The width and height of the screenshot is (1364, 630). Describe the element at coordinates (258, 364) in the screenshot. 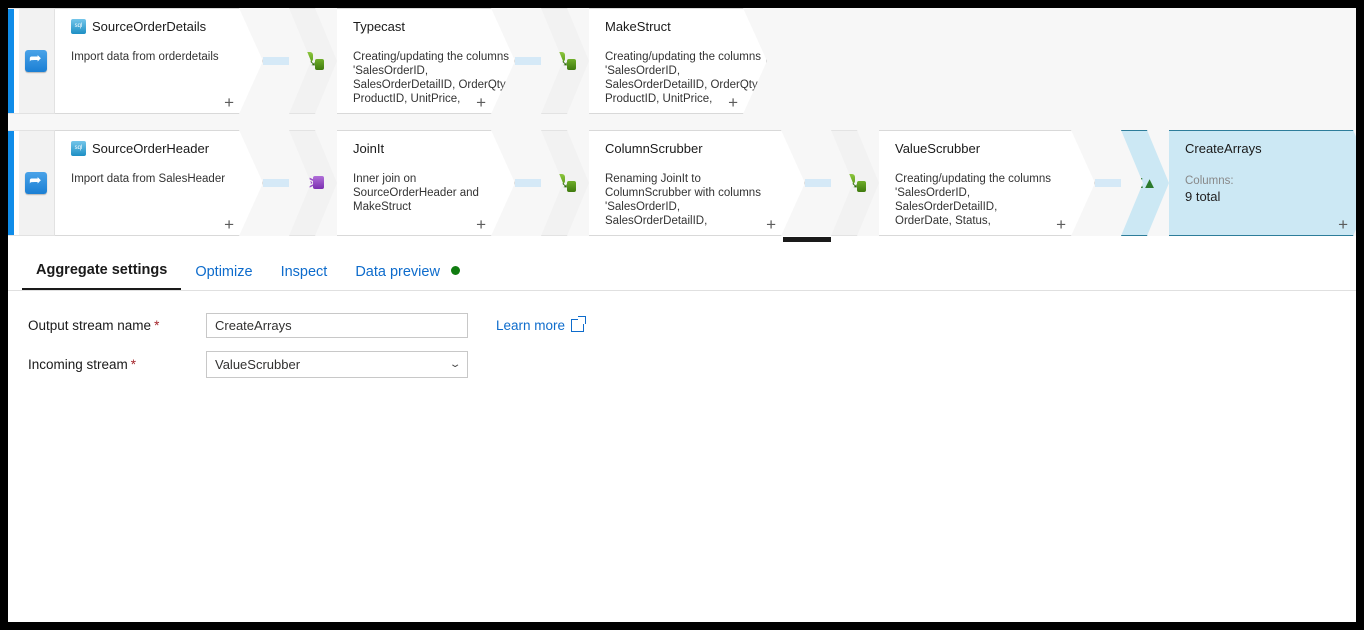

I see `incoming-stream-value: ValueScrubber` at that location.